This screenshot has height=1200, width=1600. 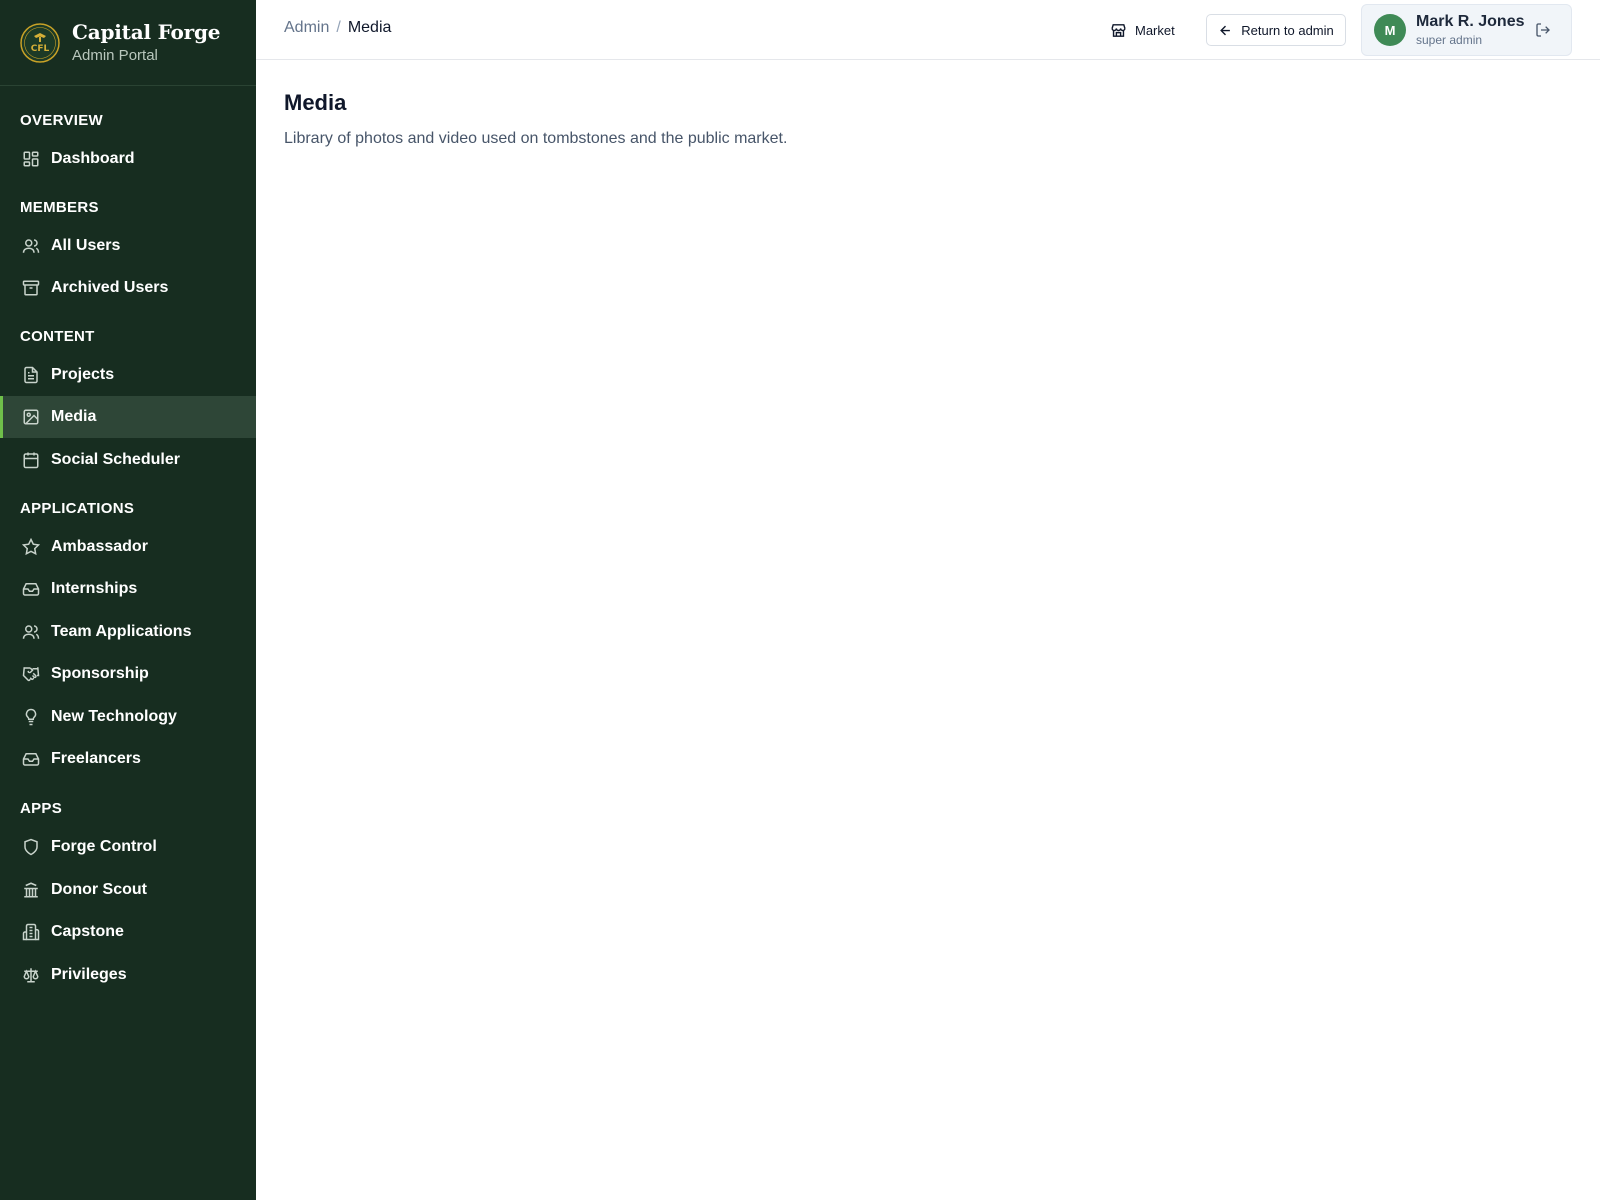 I want to click on archive-icon, so click(x=31, y=288).